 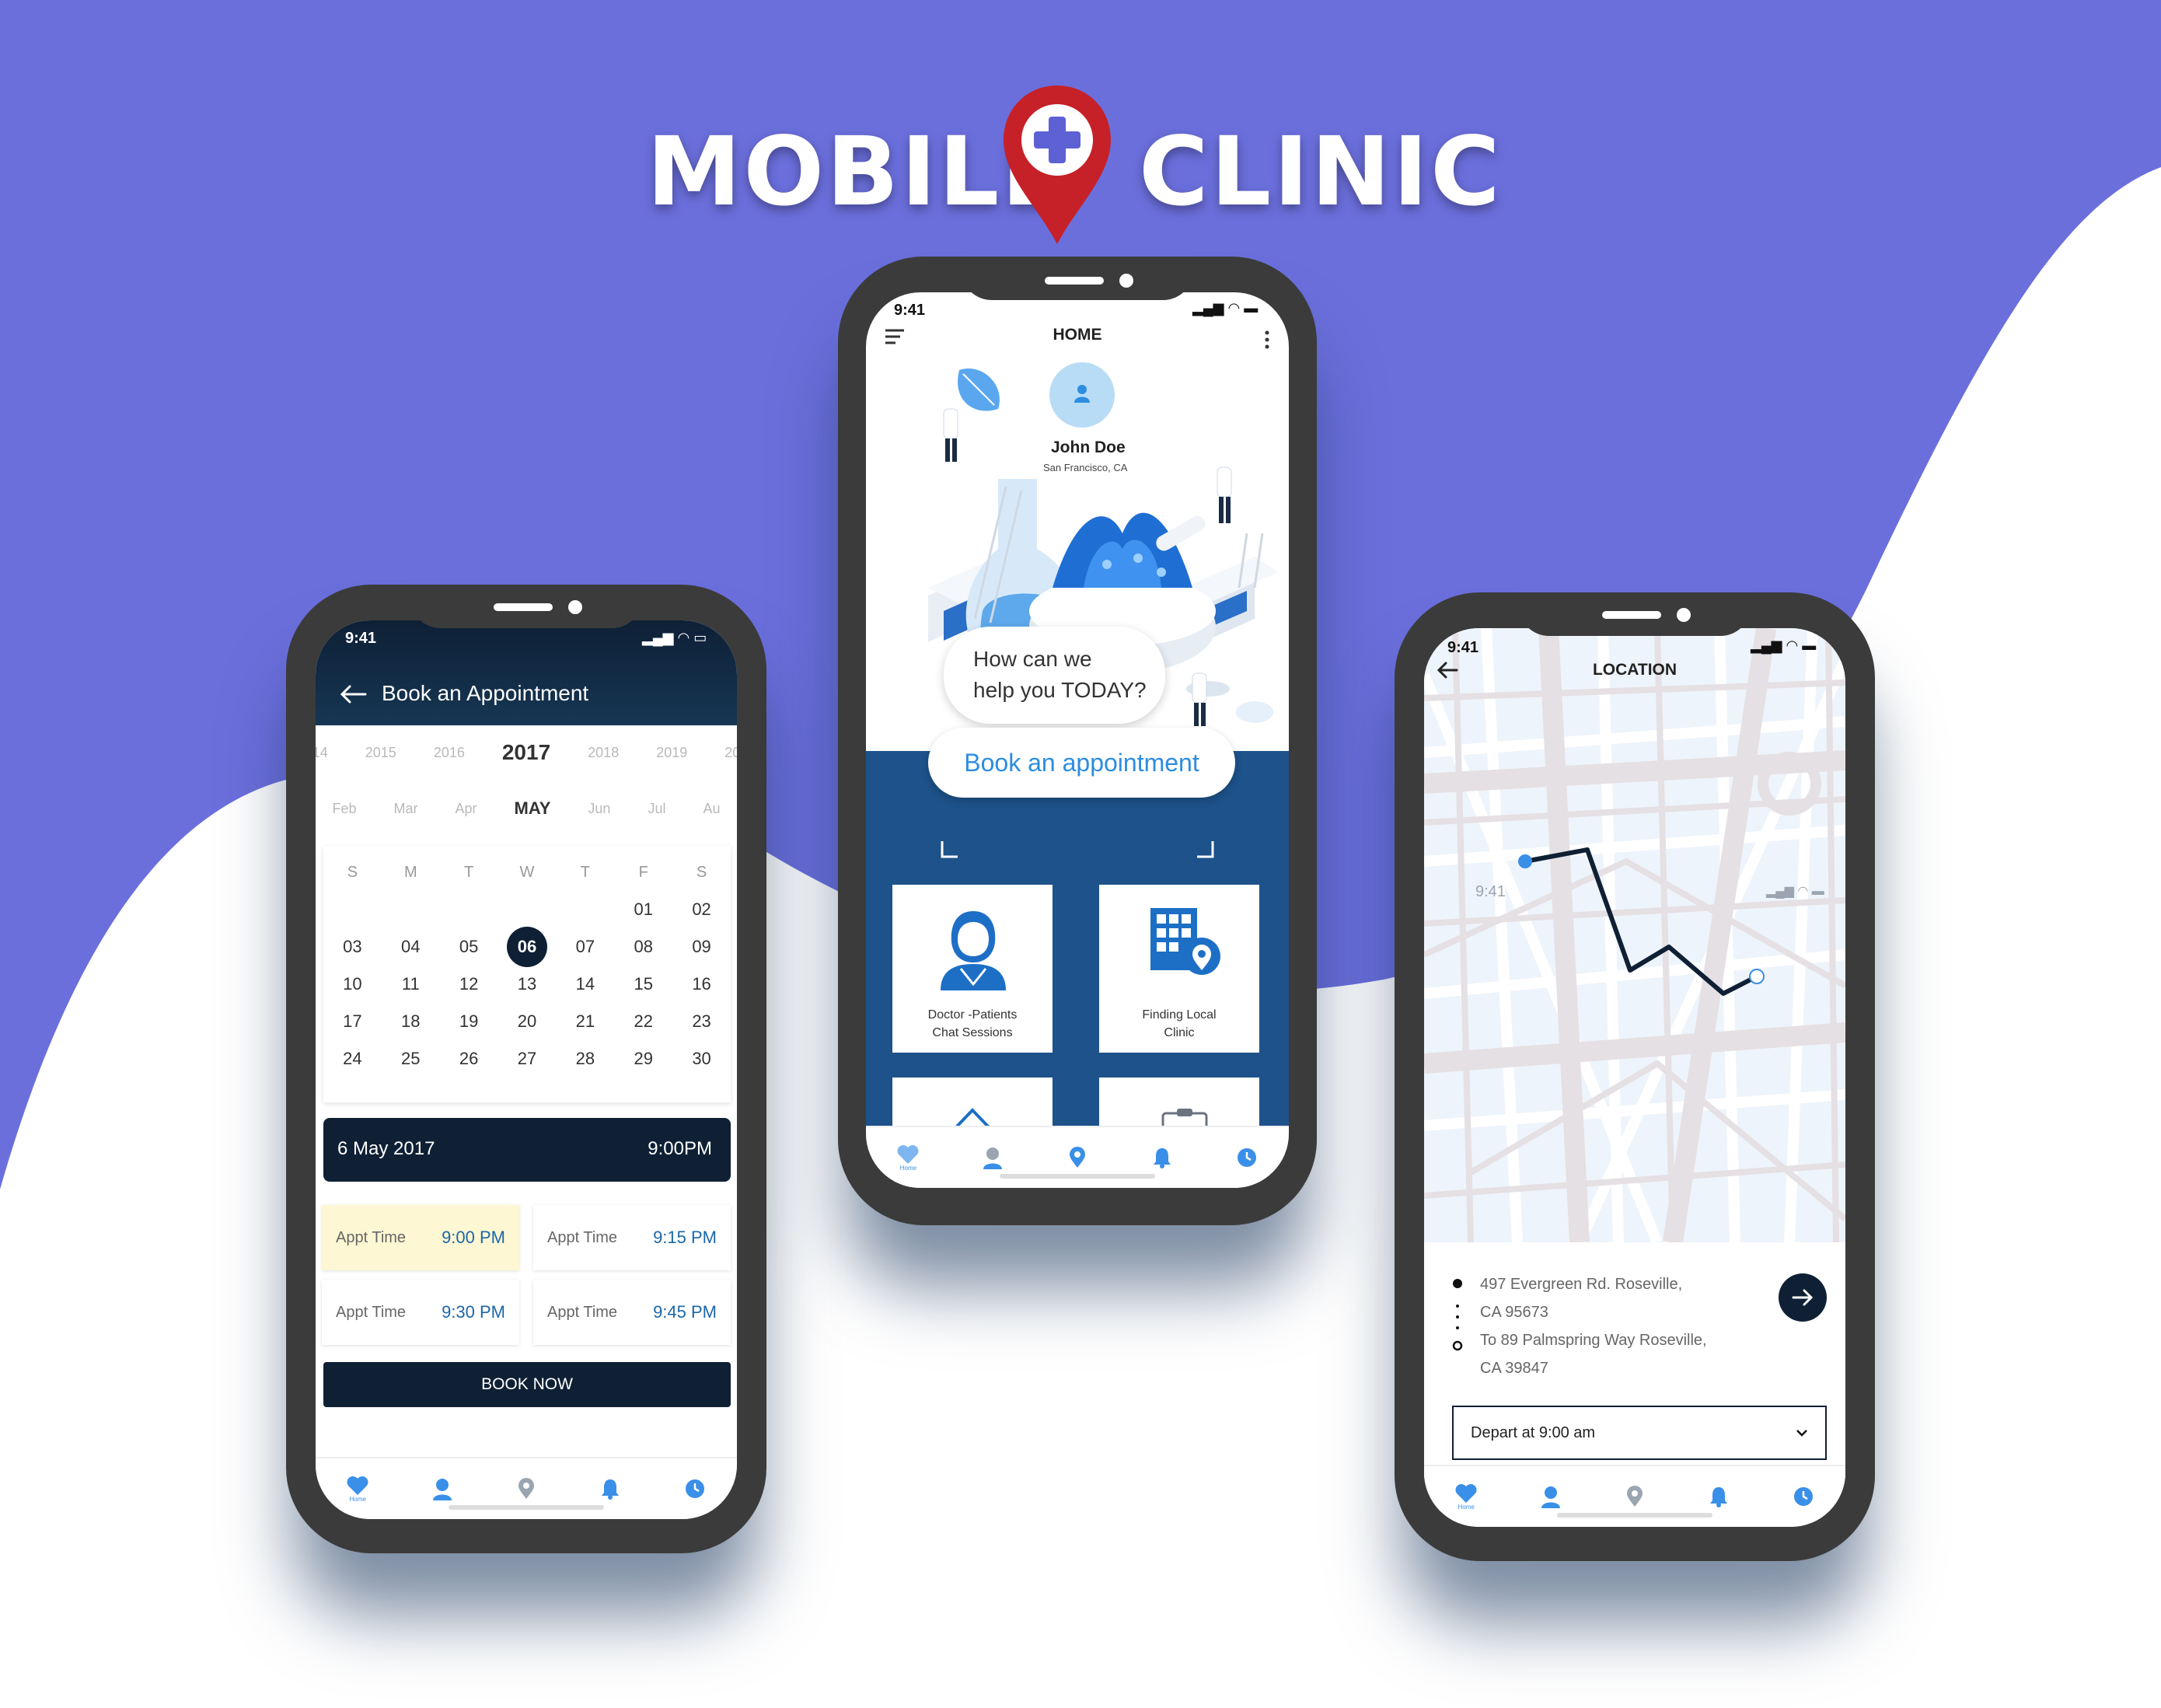 I want to click on appointment-title: Book an Appointment, so click(x=486, y=693).